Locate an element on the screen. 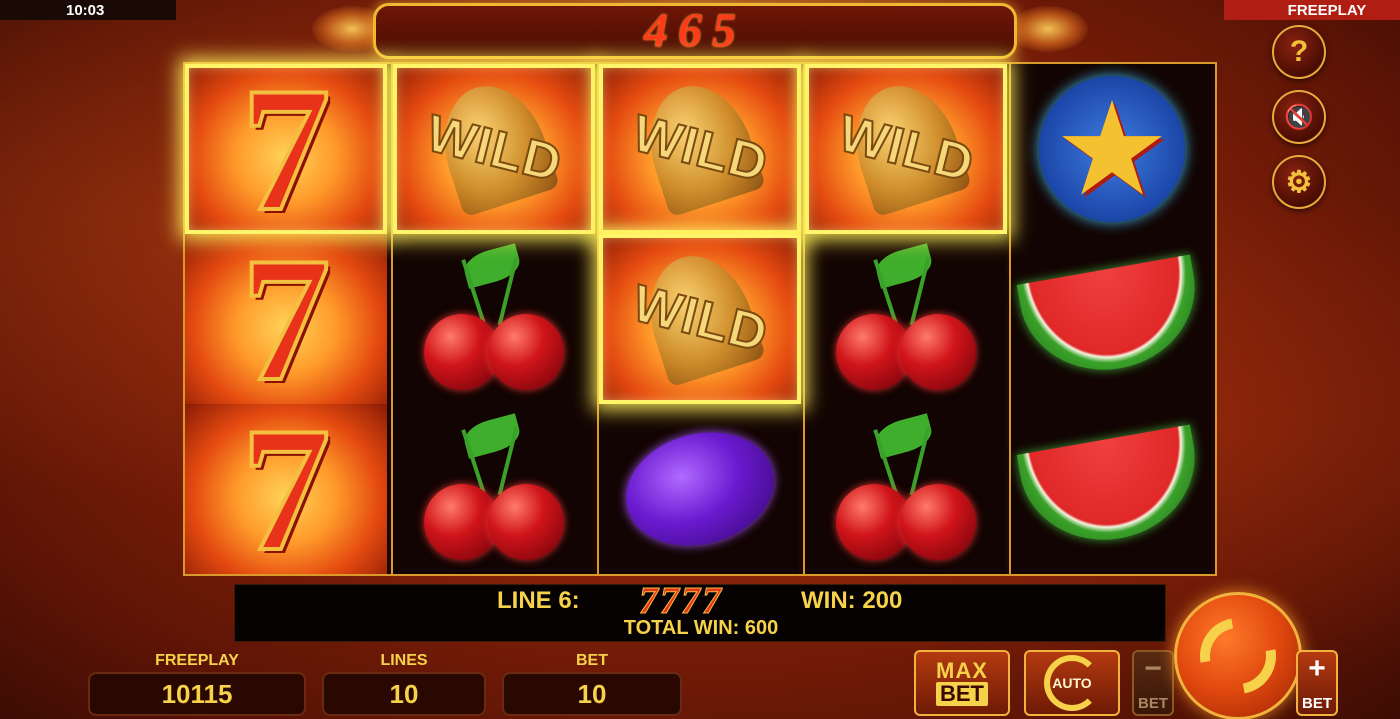  bet-decrease-button: − BET is located at coordinates (1153, 683).